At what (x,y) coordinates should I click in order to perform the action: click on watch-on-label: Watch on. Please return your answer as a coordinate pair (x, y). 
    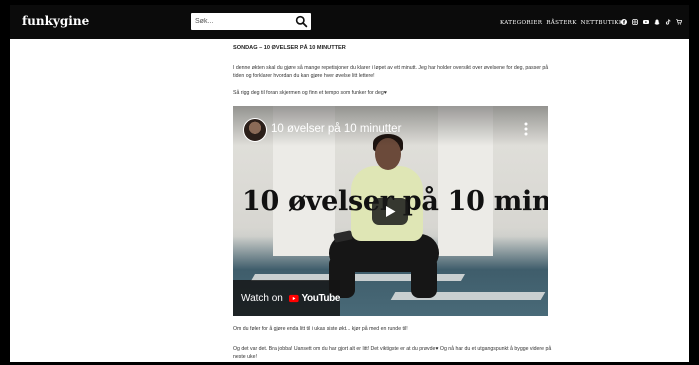
    Looking at the image, I should click on (262, 298).